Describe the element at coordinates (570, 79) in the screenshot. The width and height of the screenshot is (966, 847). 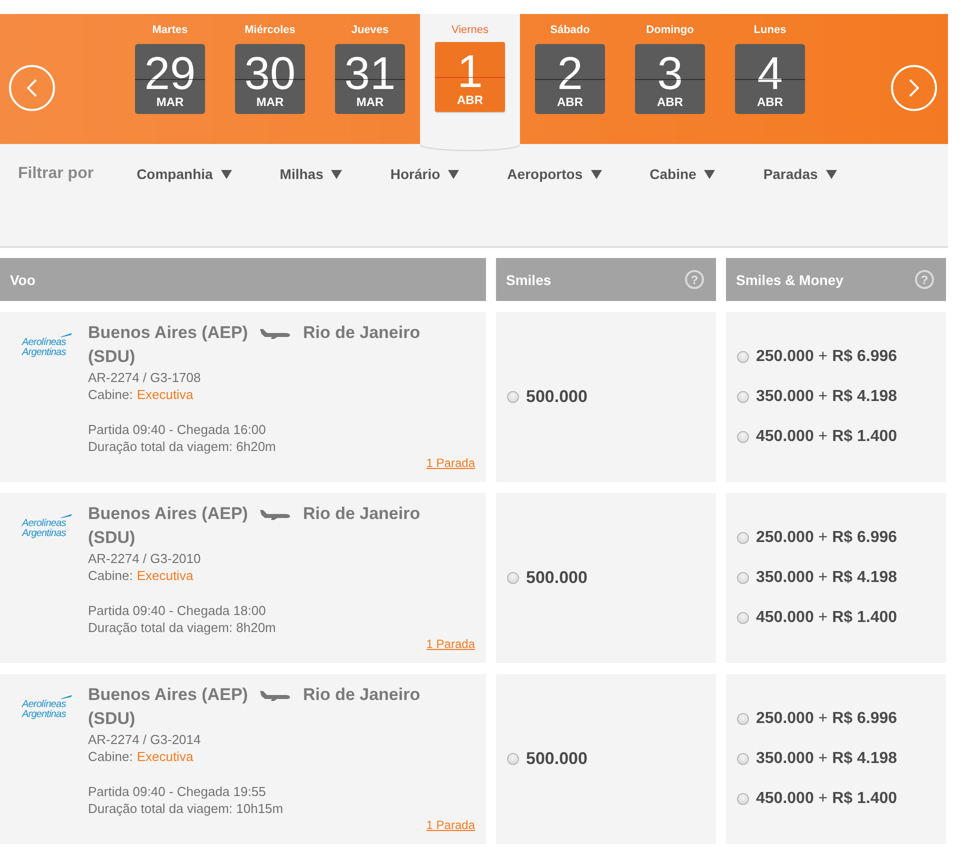
I see `date-tab: Sábado 2 ABR` at that location.